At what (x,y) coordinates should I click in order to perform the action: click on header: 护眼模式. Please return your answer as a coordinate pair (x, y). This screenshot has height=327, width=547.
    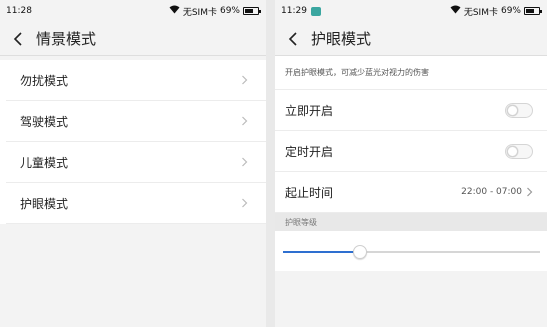
    Looking at the image, I should click on (411, 39).